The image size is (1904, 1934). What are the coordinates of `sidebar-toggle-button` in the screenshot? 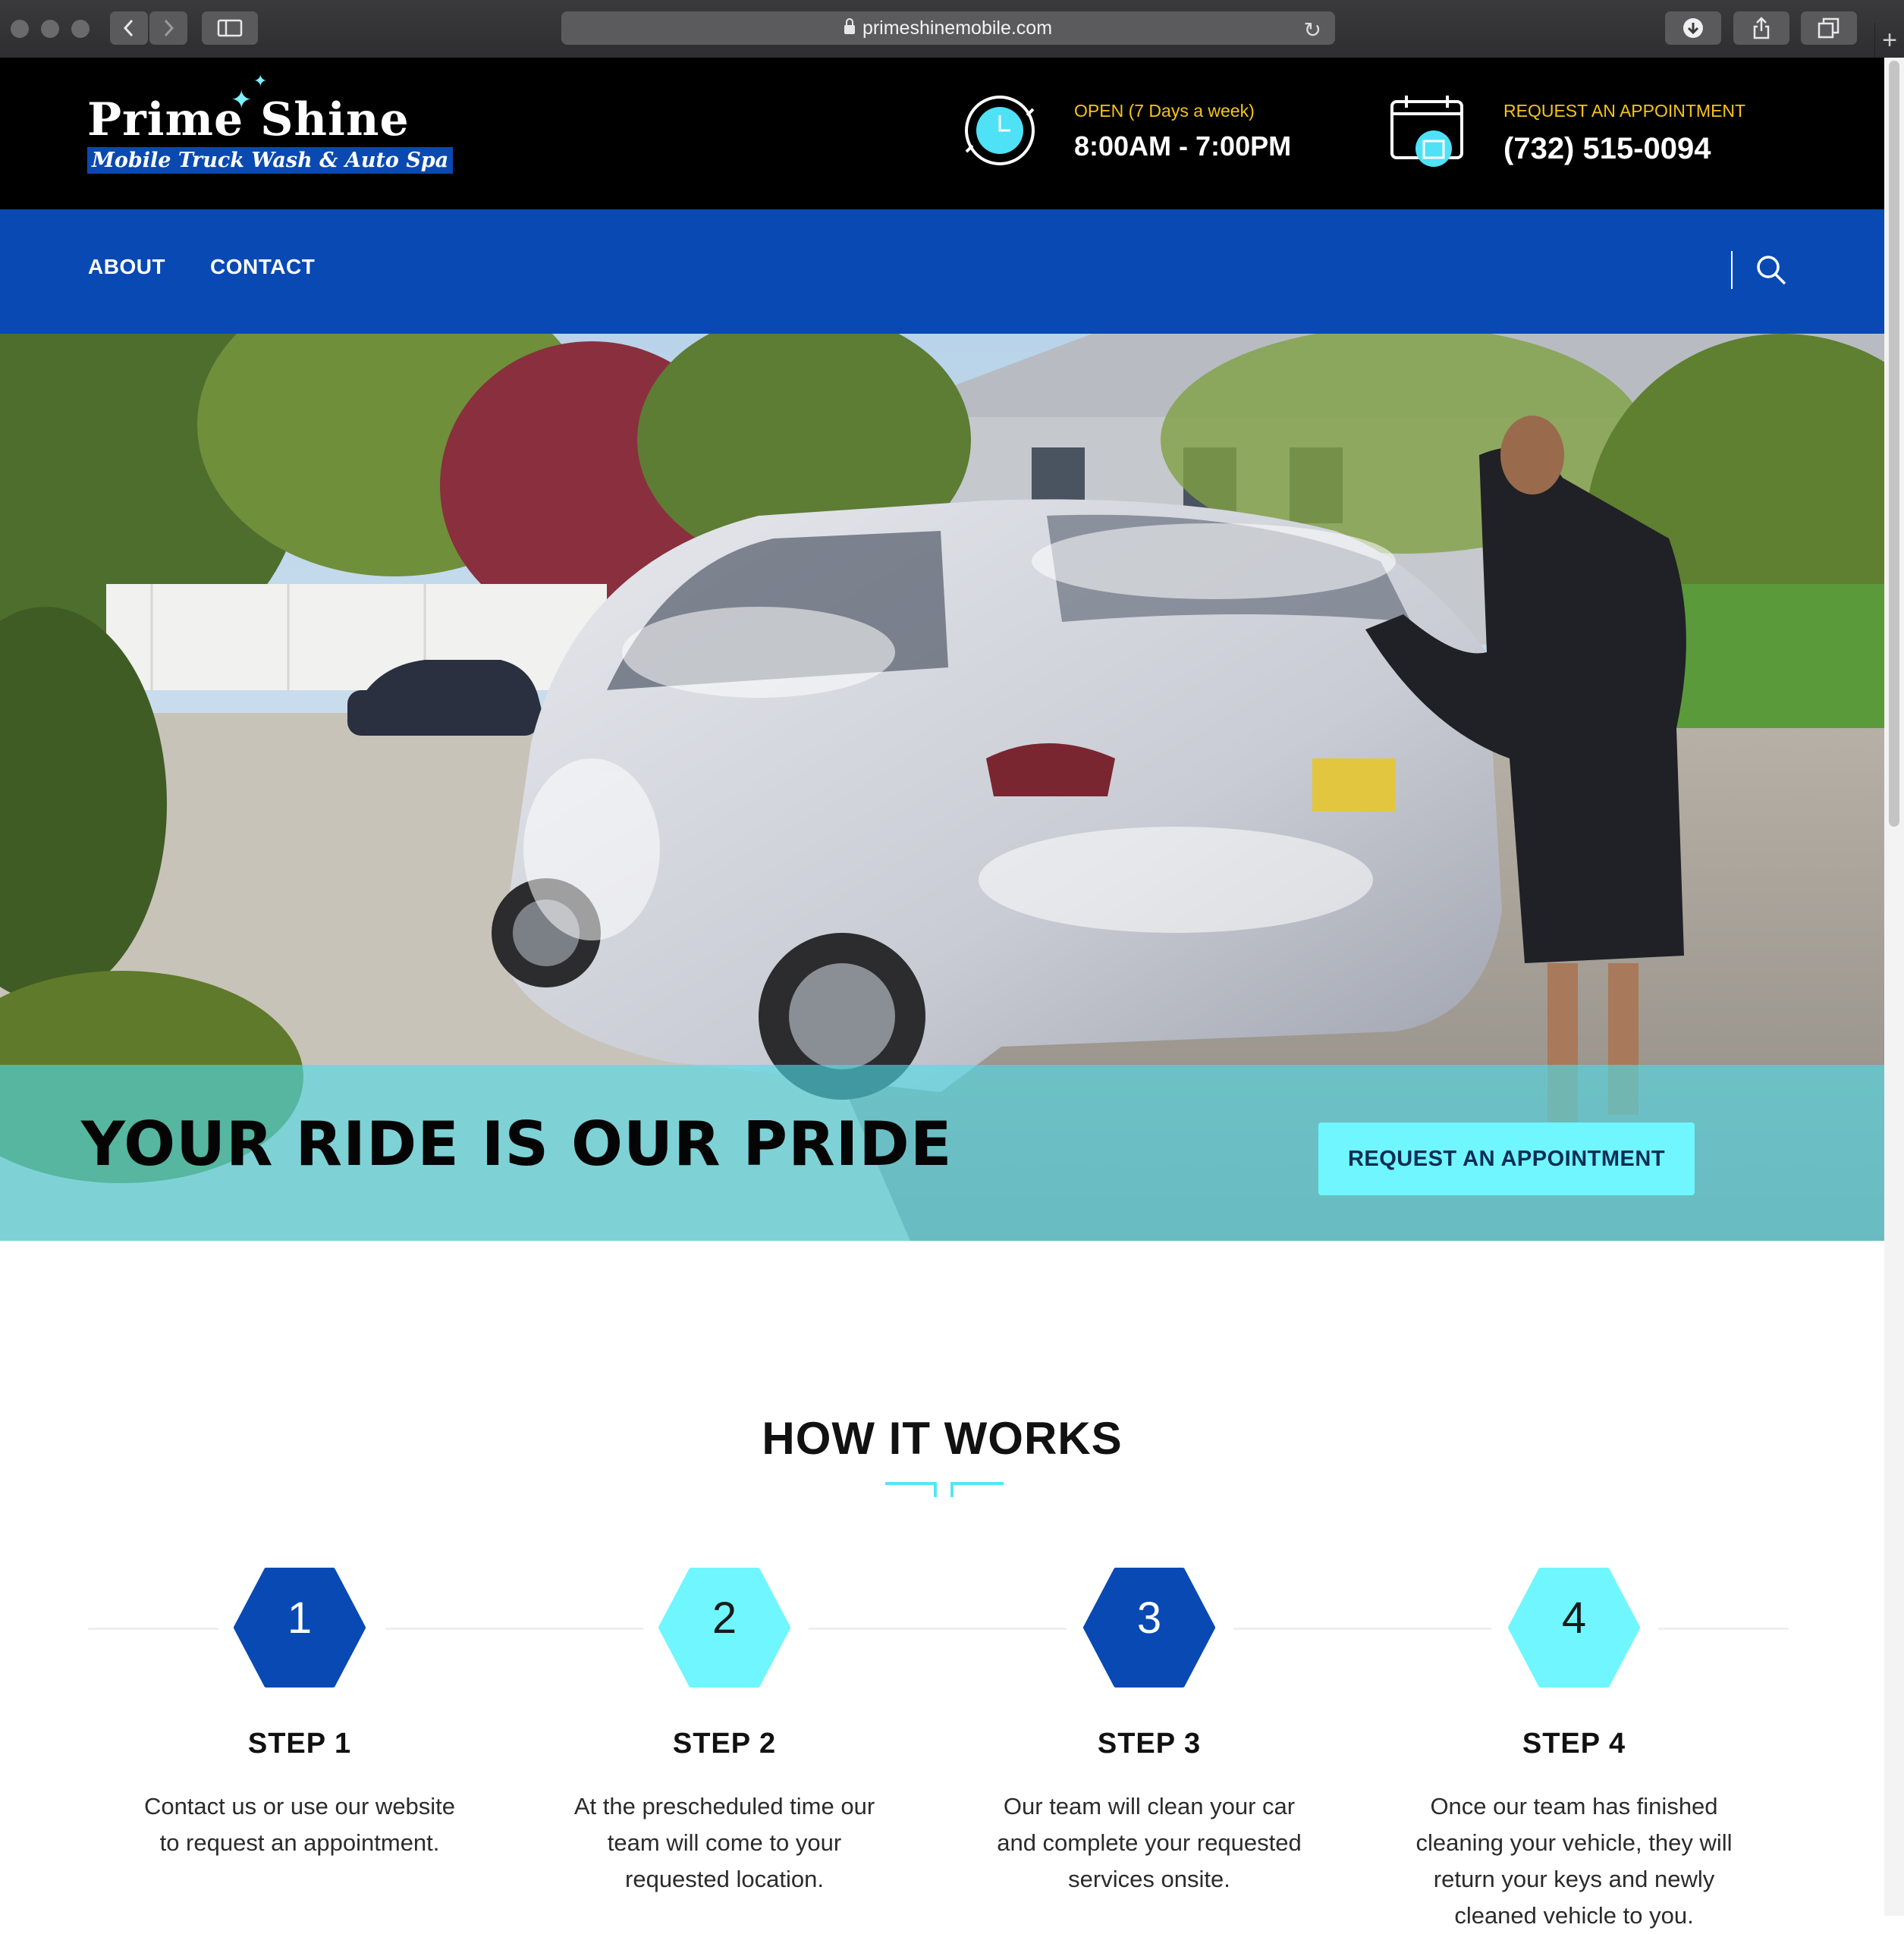 It's located at (230, 28).